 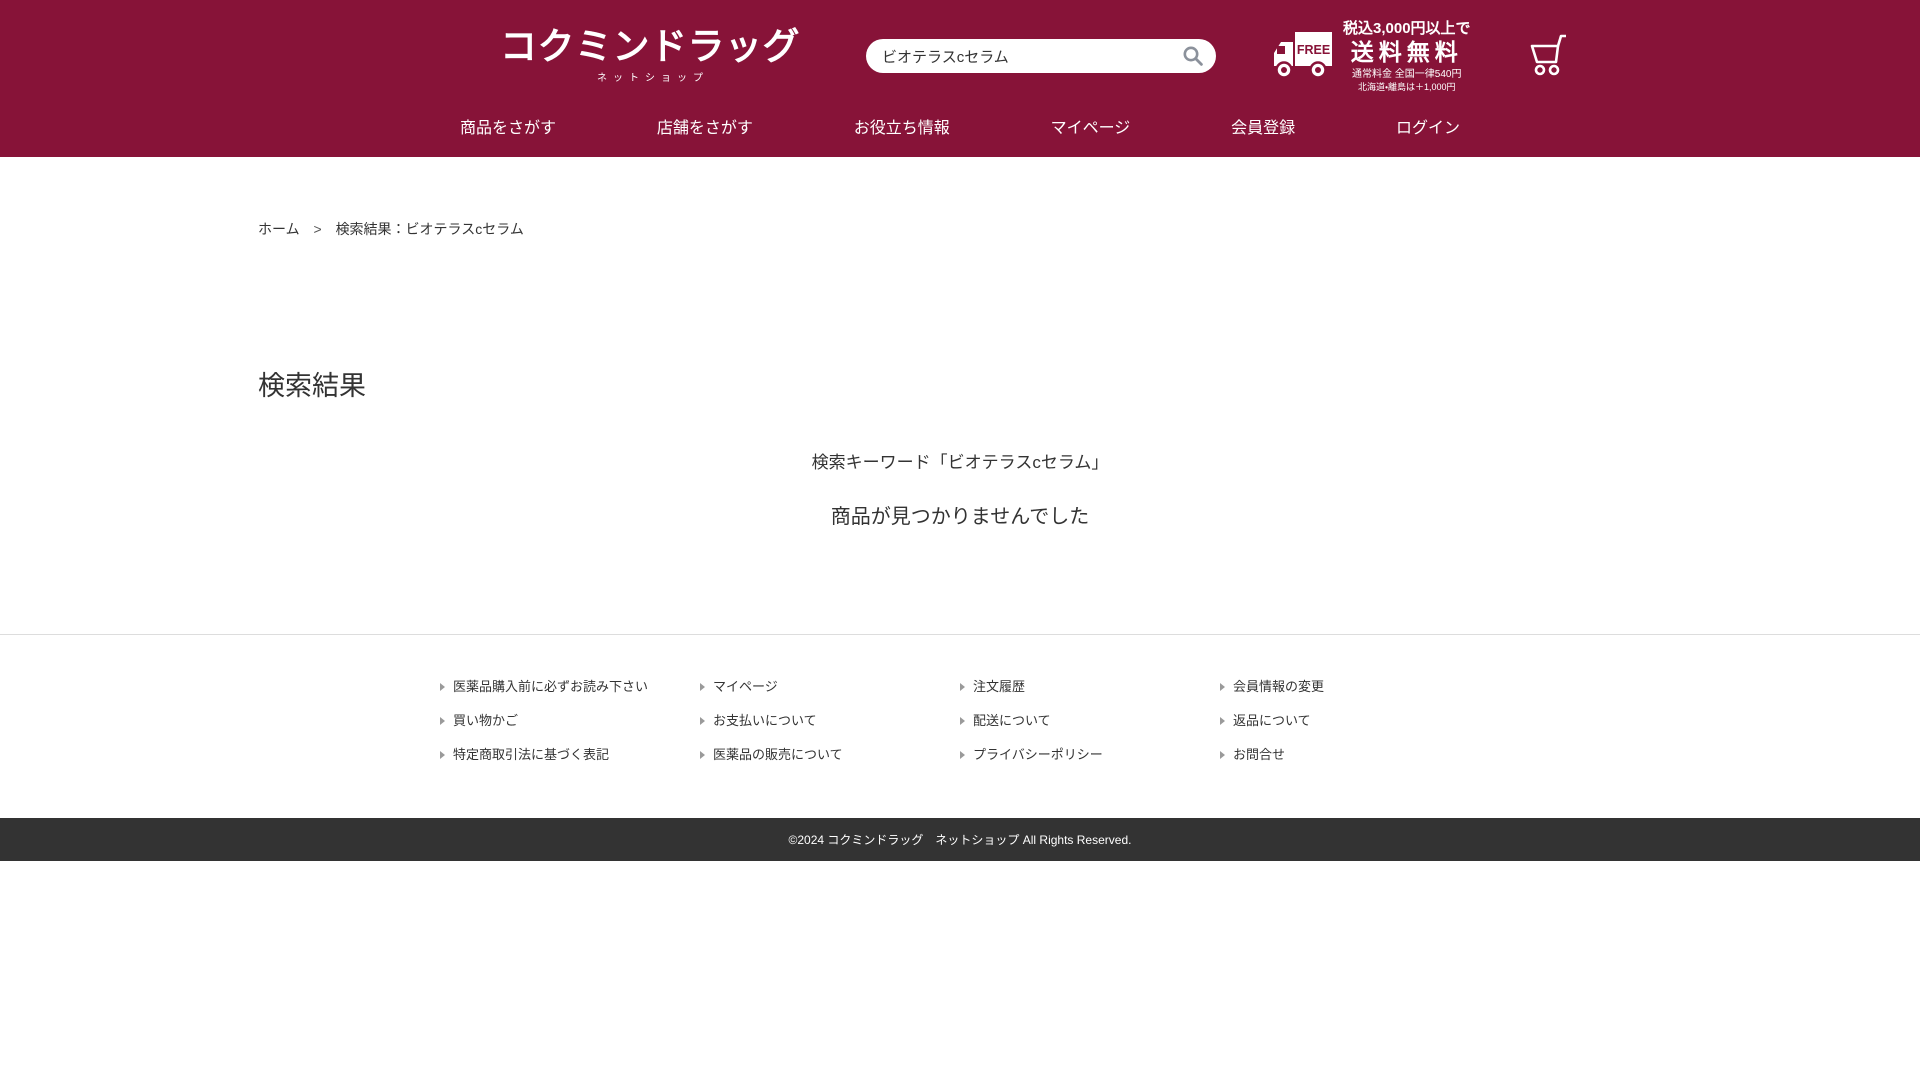 I want to click on search-keyword-text: 検索キーワード「ビオテラスcセラム」, so click(x=960, y=462).